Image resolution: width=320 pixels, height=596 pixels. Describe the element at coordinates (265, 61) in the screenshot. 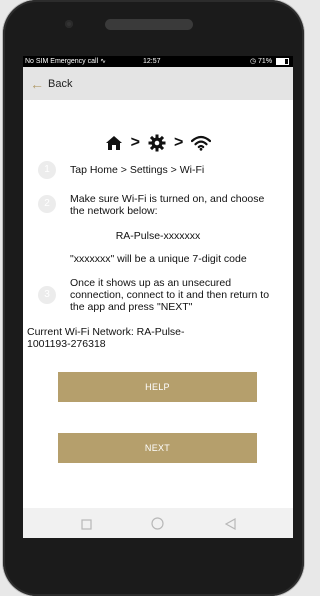

I see `status-battery-text: 71%` at that location.